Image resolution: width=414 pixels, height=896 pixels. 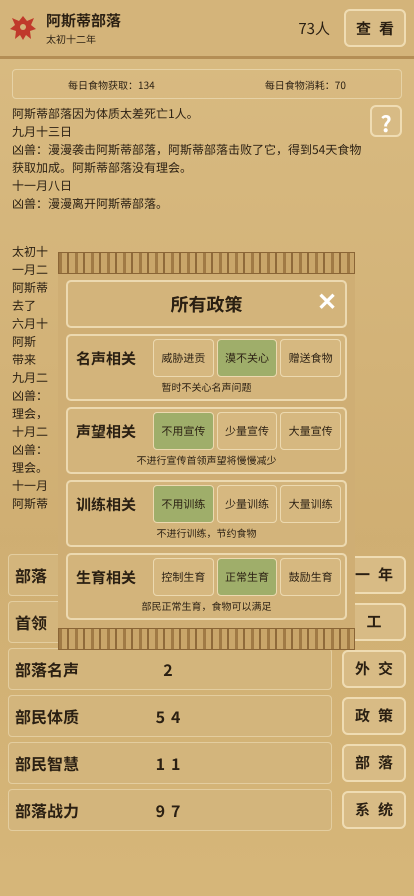 I want to click on policy-option: 威胁进贡, so click(x=183, y=358).